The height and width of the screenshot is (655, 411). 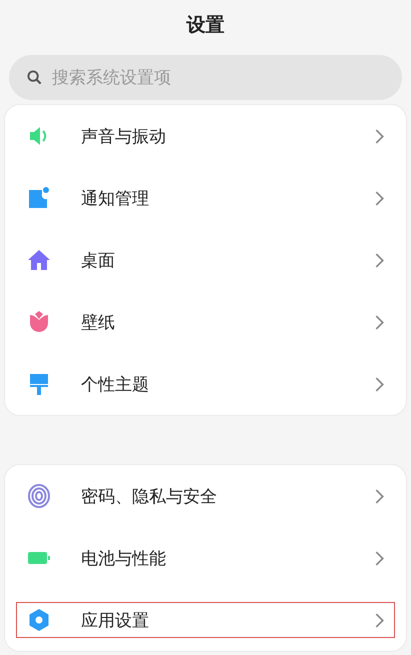 What do you see at coordinates (205, 384) in the screenshot?
I see `settings-item: 个性主题` at bounding box center [205, 384].